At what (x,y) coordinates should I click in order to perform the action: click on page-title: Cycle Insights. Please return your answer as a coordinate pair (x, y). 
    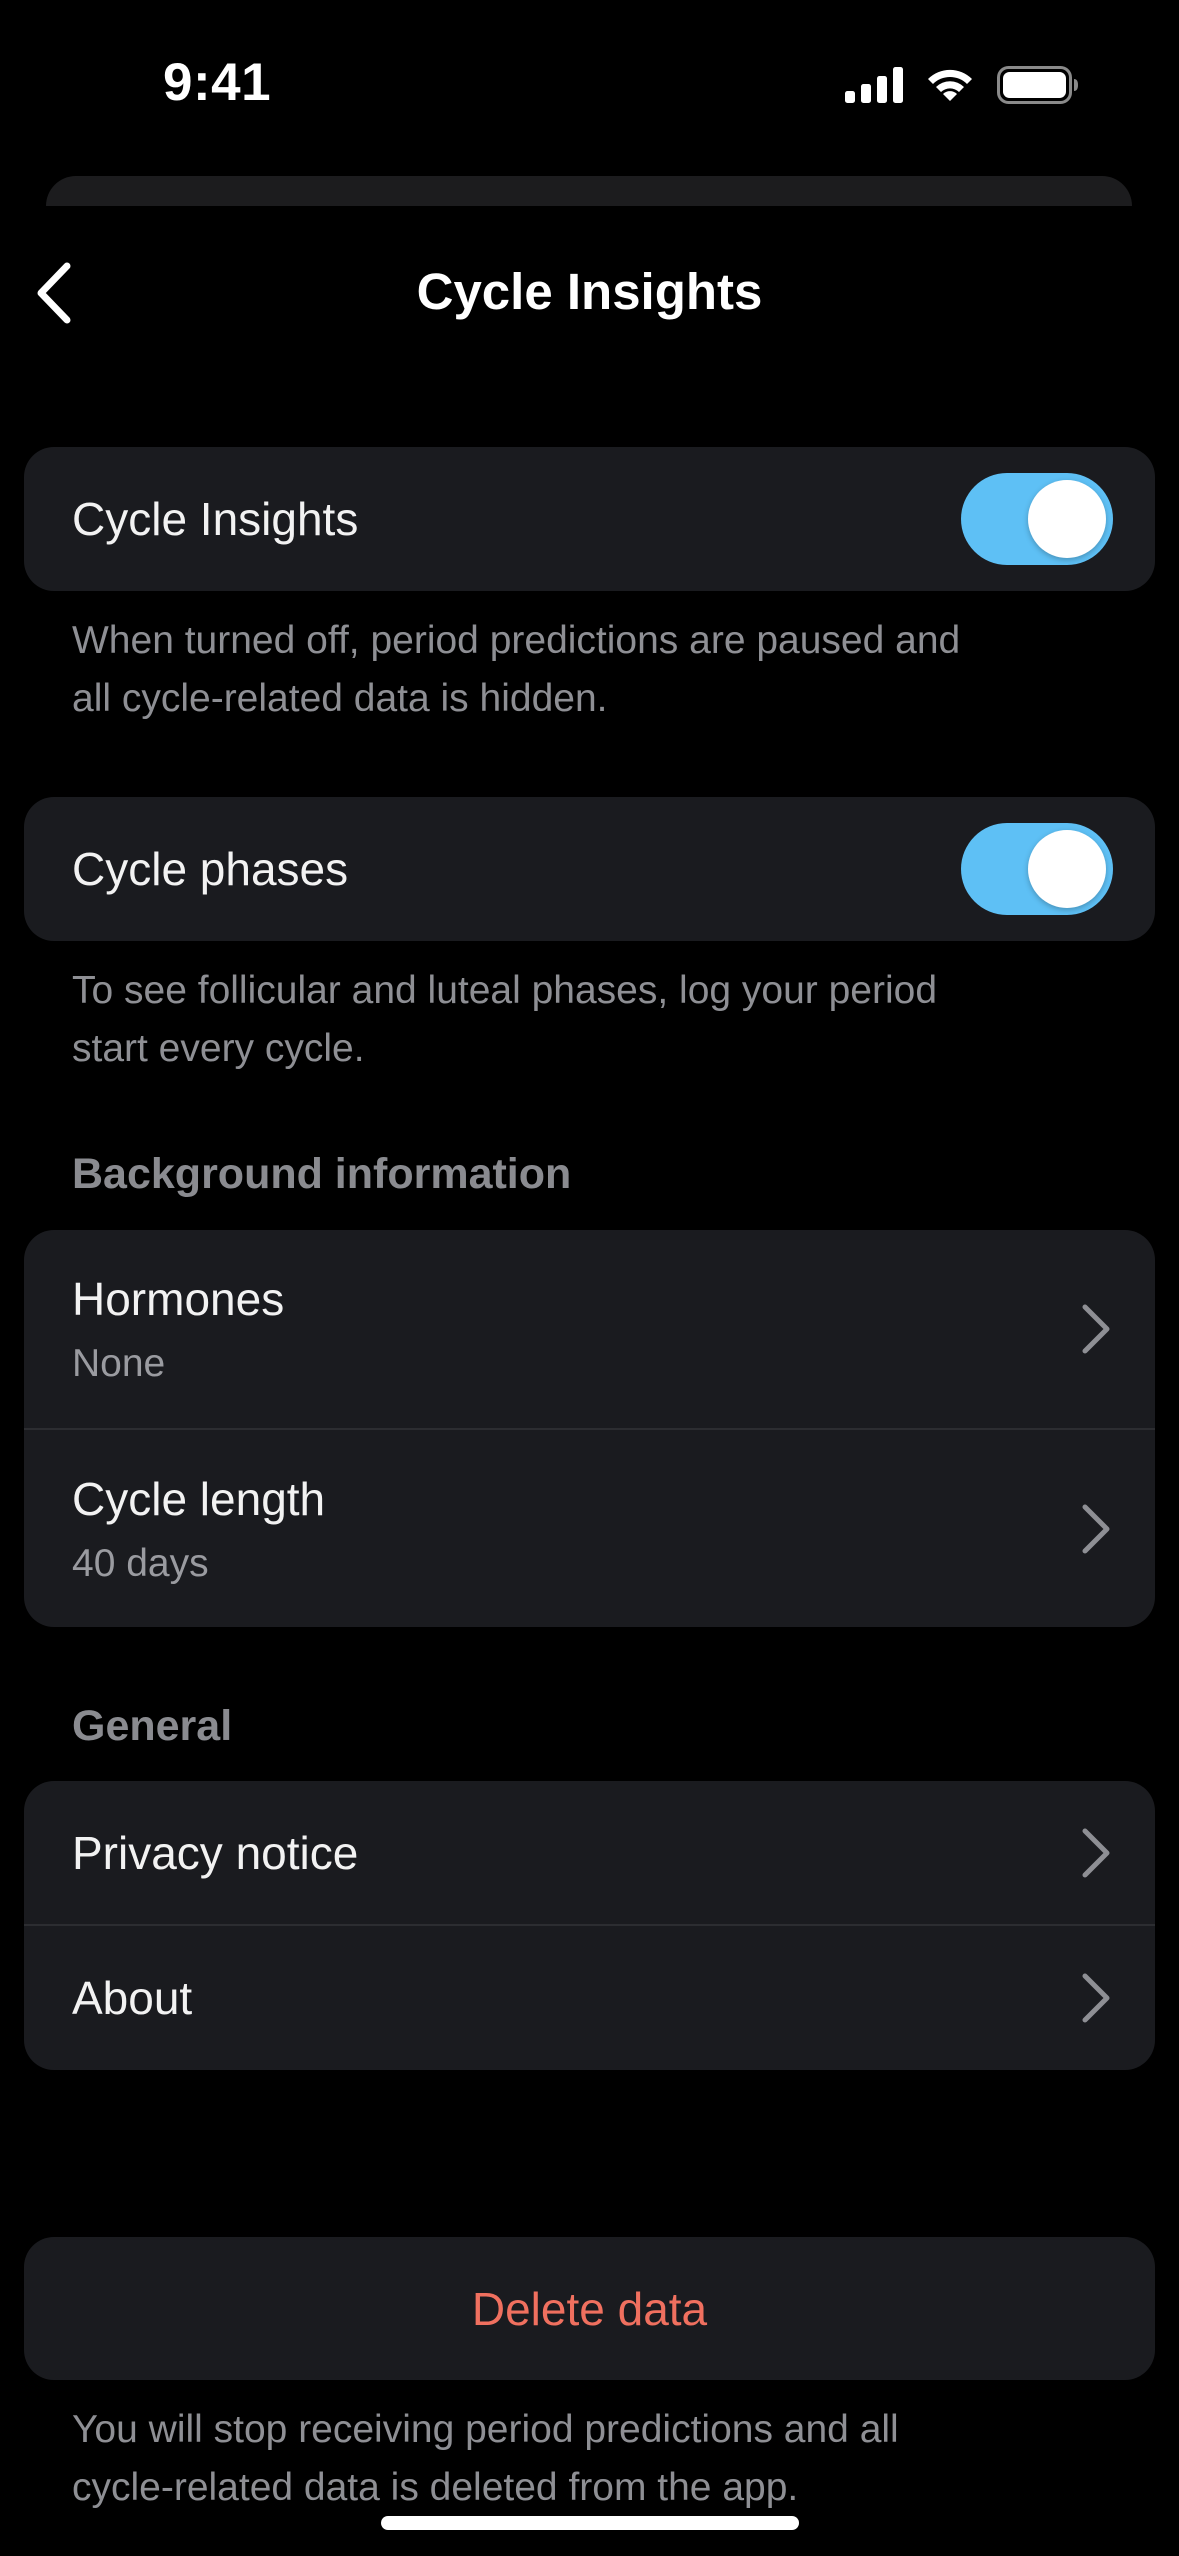
    Looking at the image, I should click on (589, 291).